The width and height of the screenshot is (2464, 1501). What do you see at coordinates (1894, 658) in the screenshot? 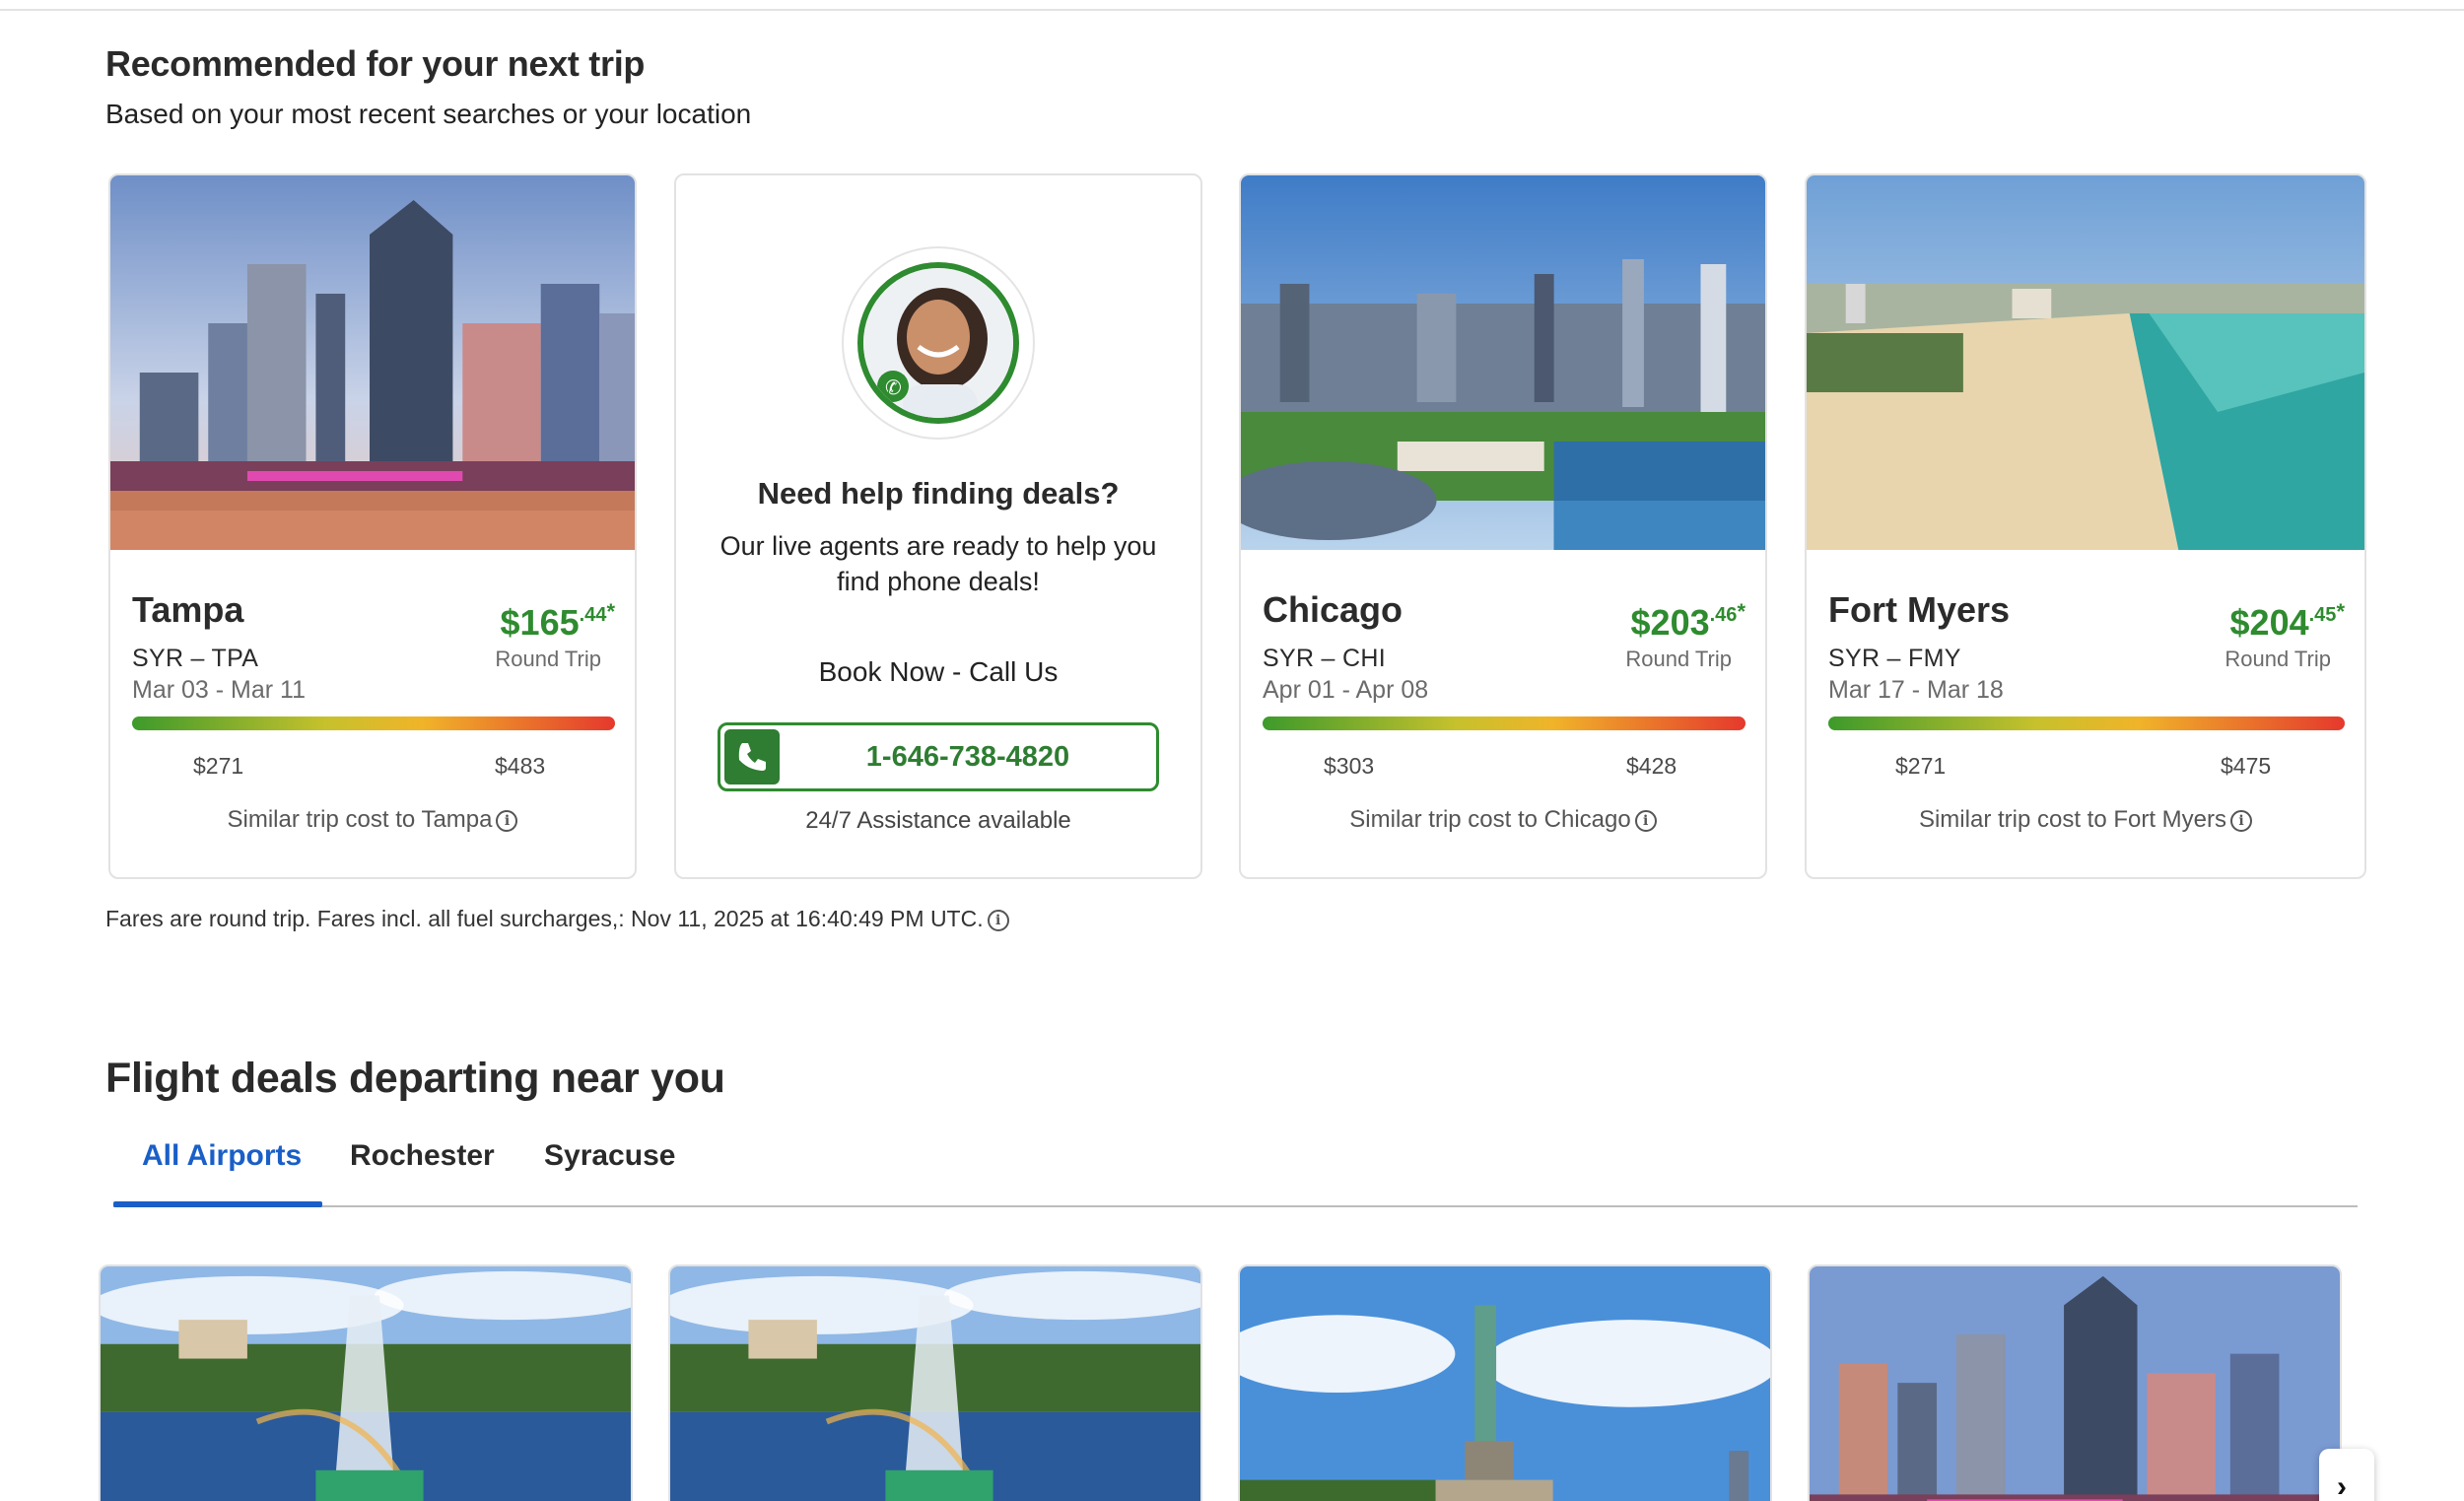
I see `route: SYR – FMY` at bounding box center [1894, 658].